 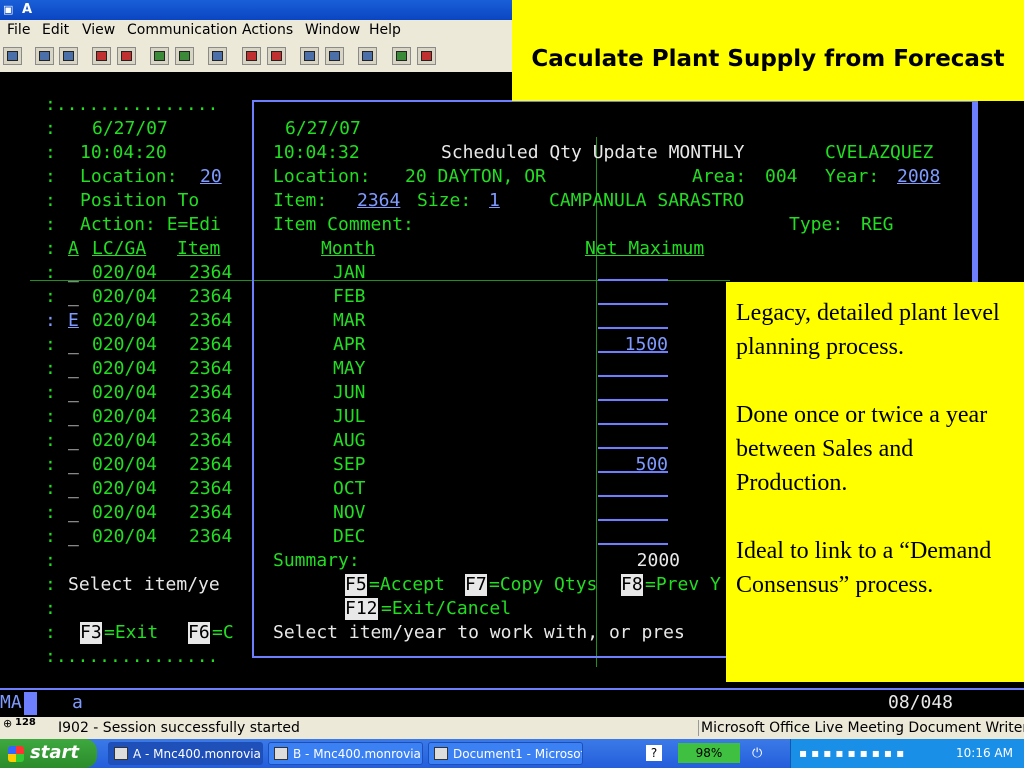 What do you see at coordinates (349, 296) in the screenshot?
I see `month-label: FEB` at bounding box center [349, 296].